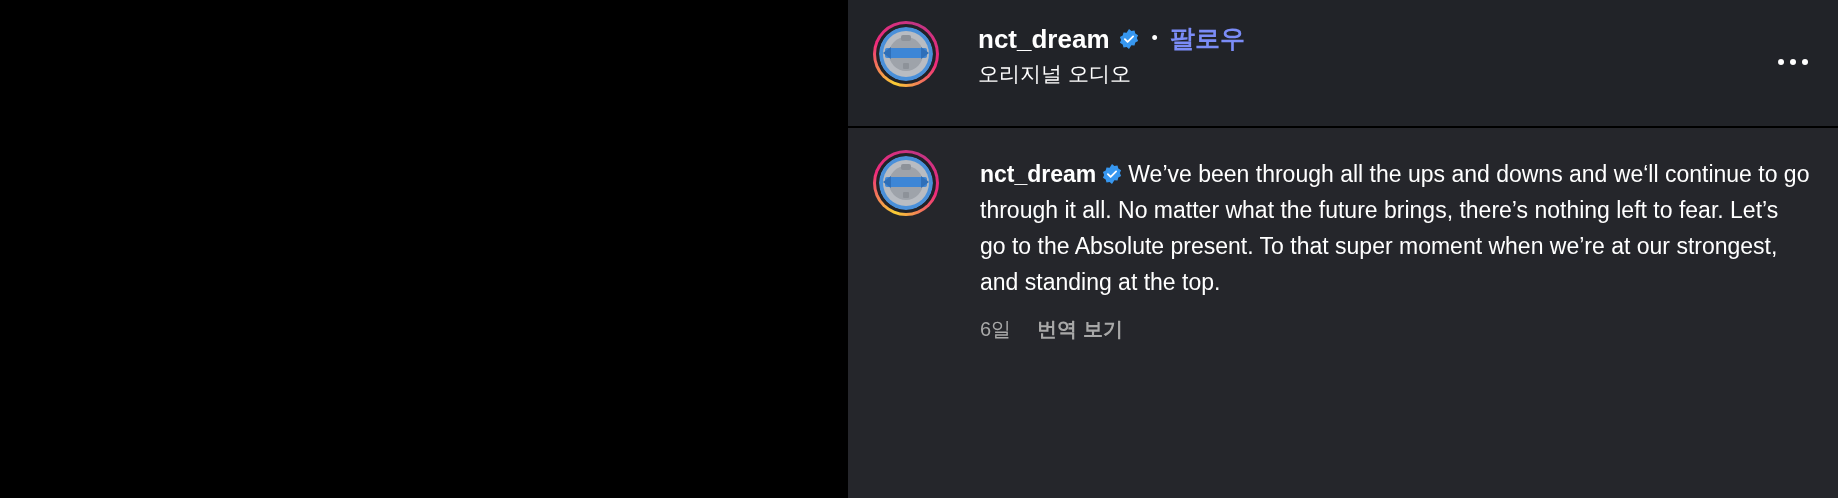 Image resolution: width=1838 pixels, height=498 pixels. Describe the element at coordinates (1395, 228) in the screenshot. I see `comment-text: nct_dream We’ve been through all the ups and downs and we‘ll continue to go through it all. No matter what the future brings, there’s nothing left to fear. Let’s go to the Absolute present. To that super moment when we’re at our strongest, and standing at the top.` at that location.